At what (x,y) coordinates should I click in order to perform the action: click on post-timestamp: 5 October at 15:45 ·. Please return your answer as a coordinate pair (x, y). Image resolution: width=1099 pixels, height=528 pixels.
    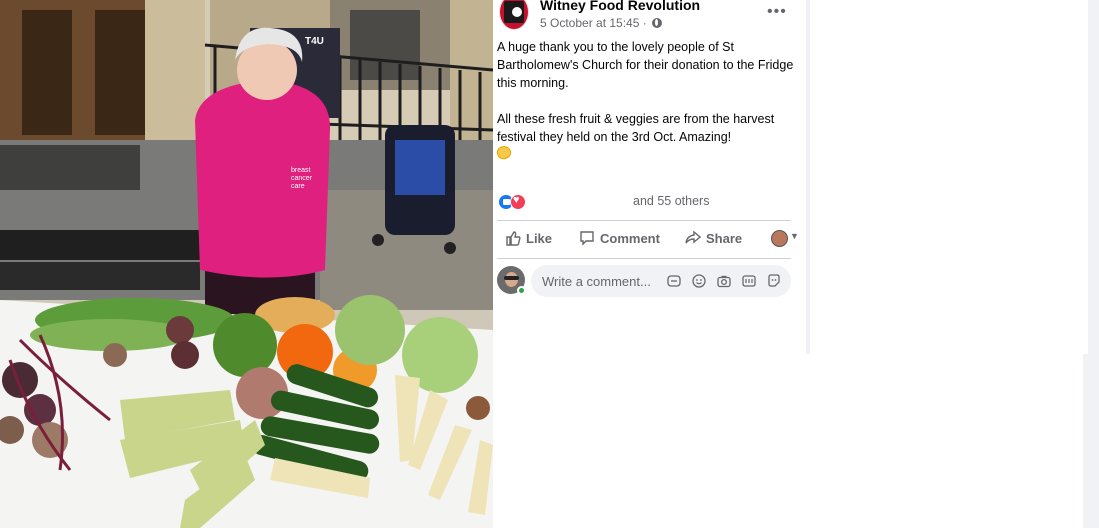
    Looking at the image, I should click on (601, 23).